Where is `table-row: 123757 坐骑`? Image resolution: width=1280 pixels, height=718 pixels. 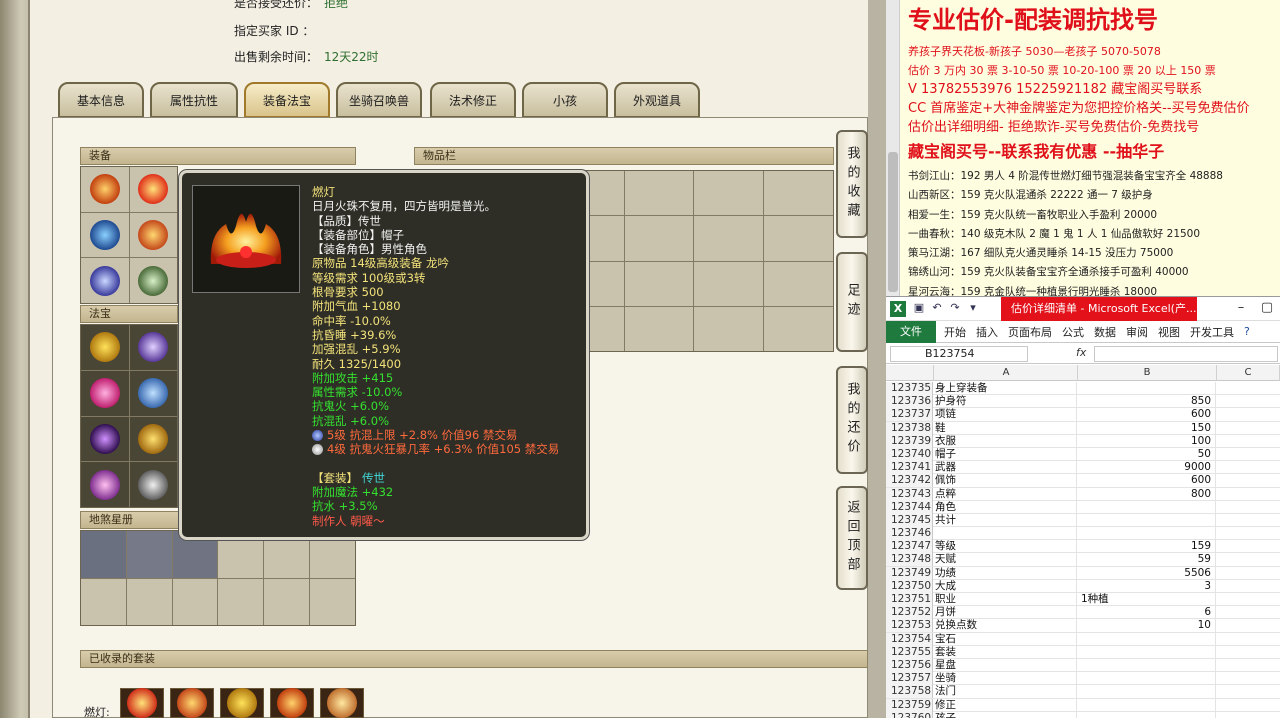 table-row: 123757 坐骑 is located at coordinates (1083, 679).